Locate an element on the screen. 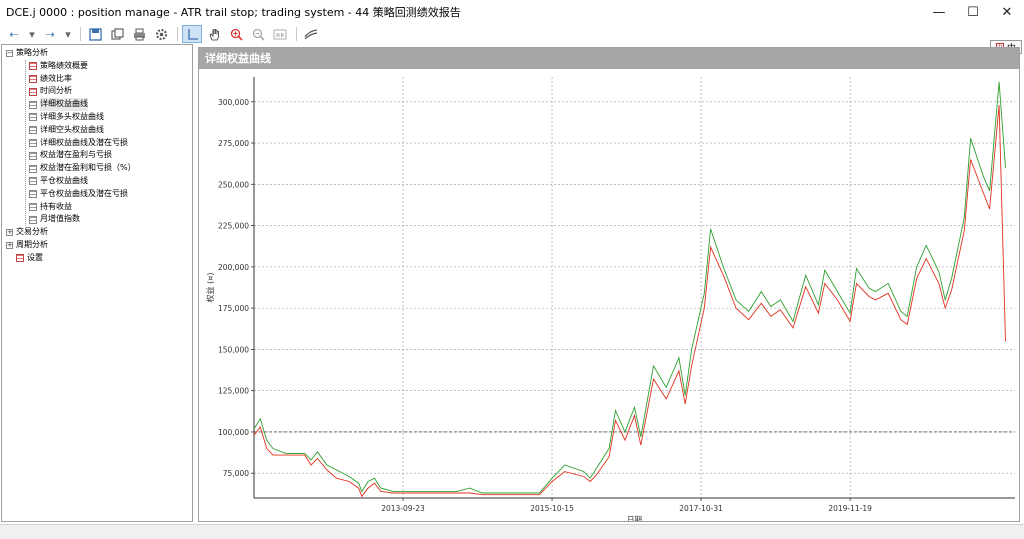 The image size is (1024, 539). x-tick-label: 2019-11-19 is located at coordinates (850, 508).